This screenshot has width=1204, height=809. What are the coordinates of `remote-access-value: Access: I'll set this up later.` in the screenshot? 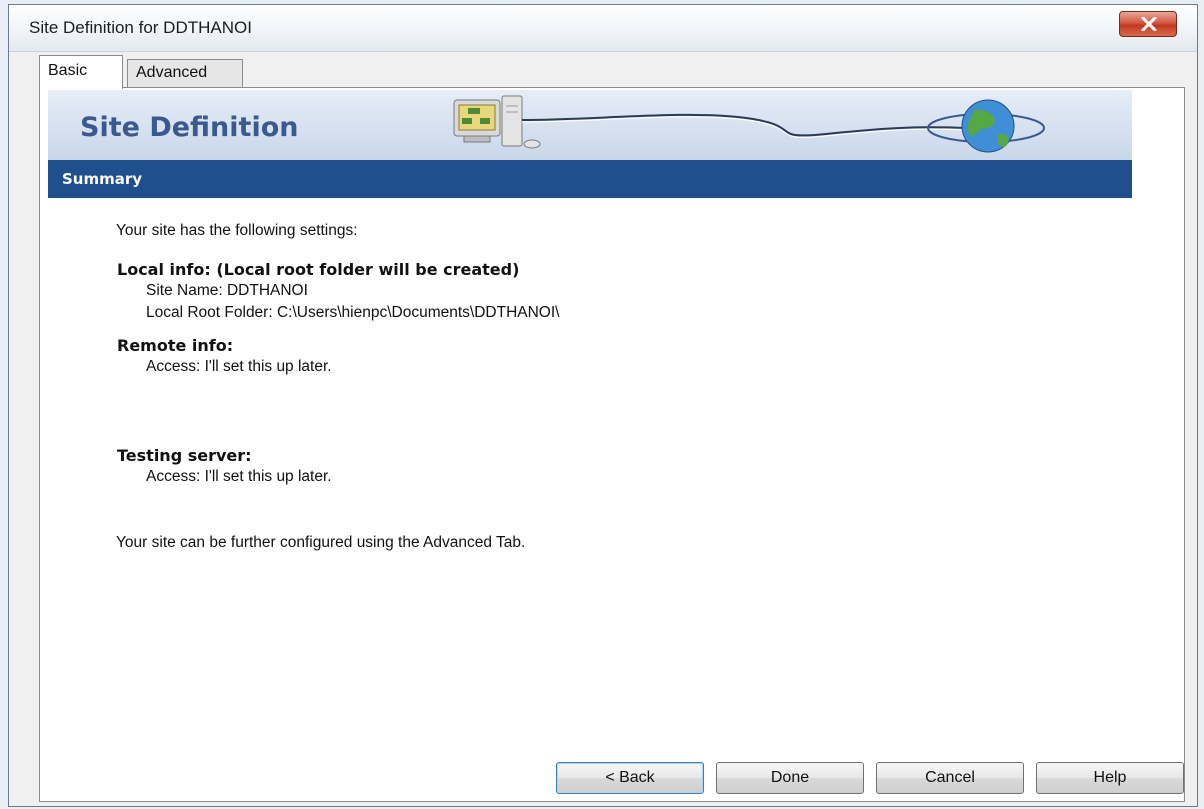 It's located at (239, 366).